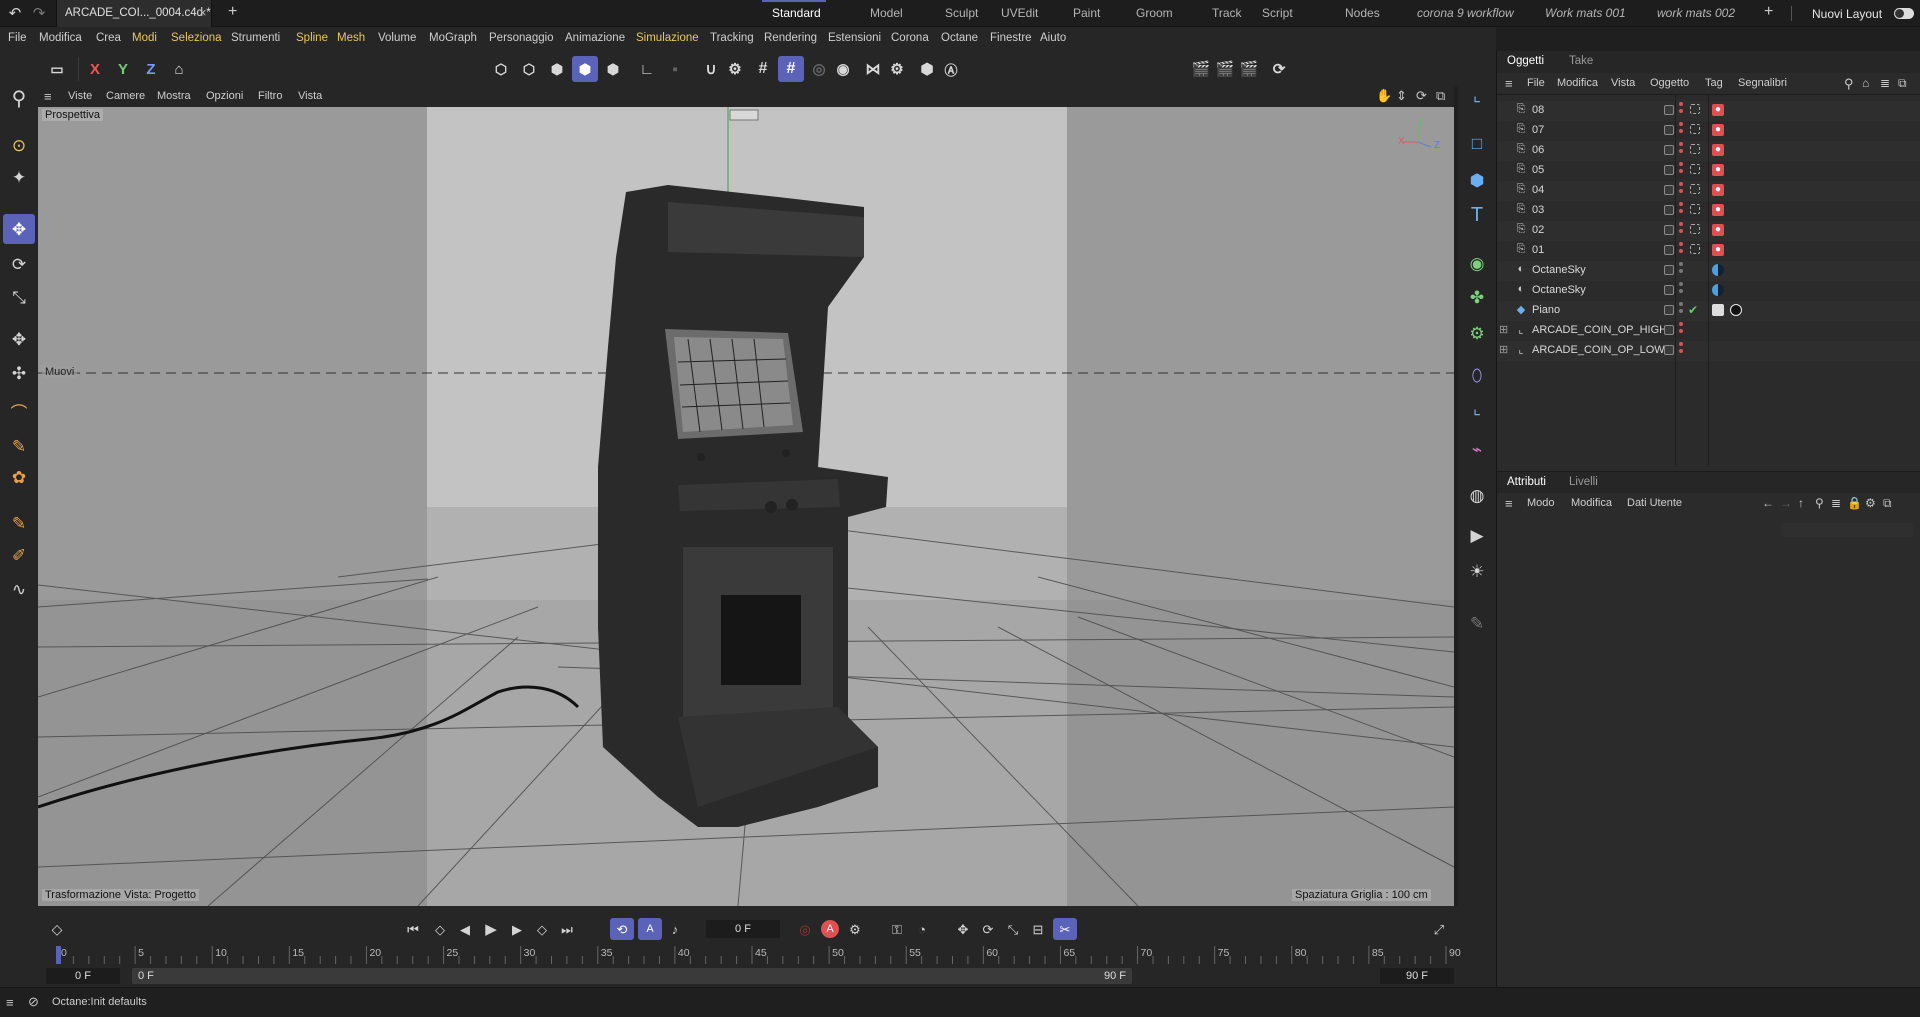  What do you see at coordinates (557, 69) in the screenshot?
I see `polygons-mode-icon: ⬢` at bounding box center [557, 69].